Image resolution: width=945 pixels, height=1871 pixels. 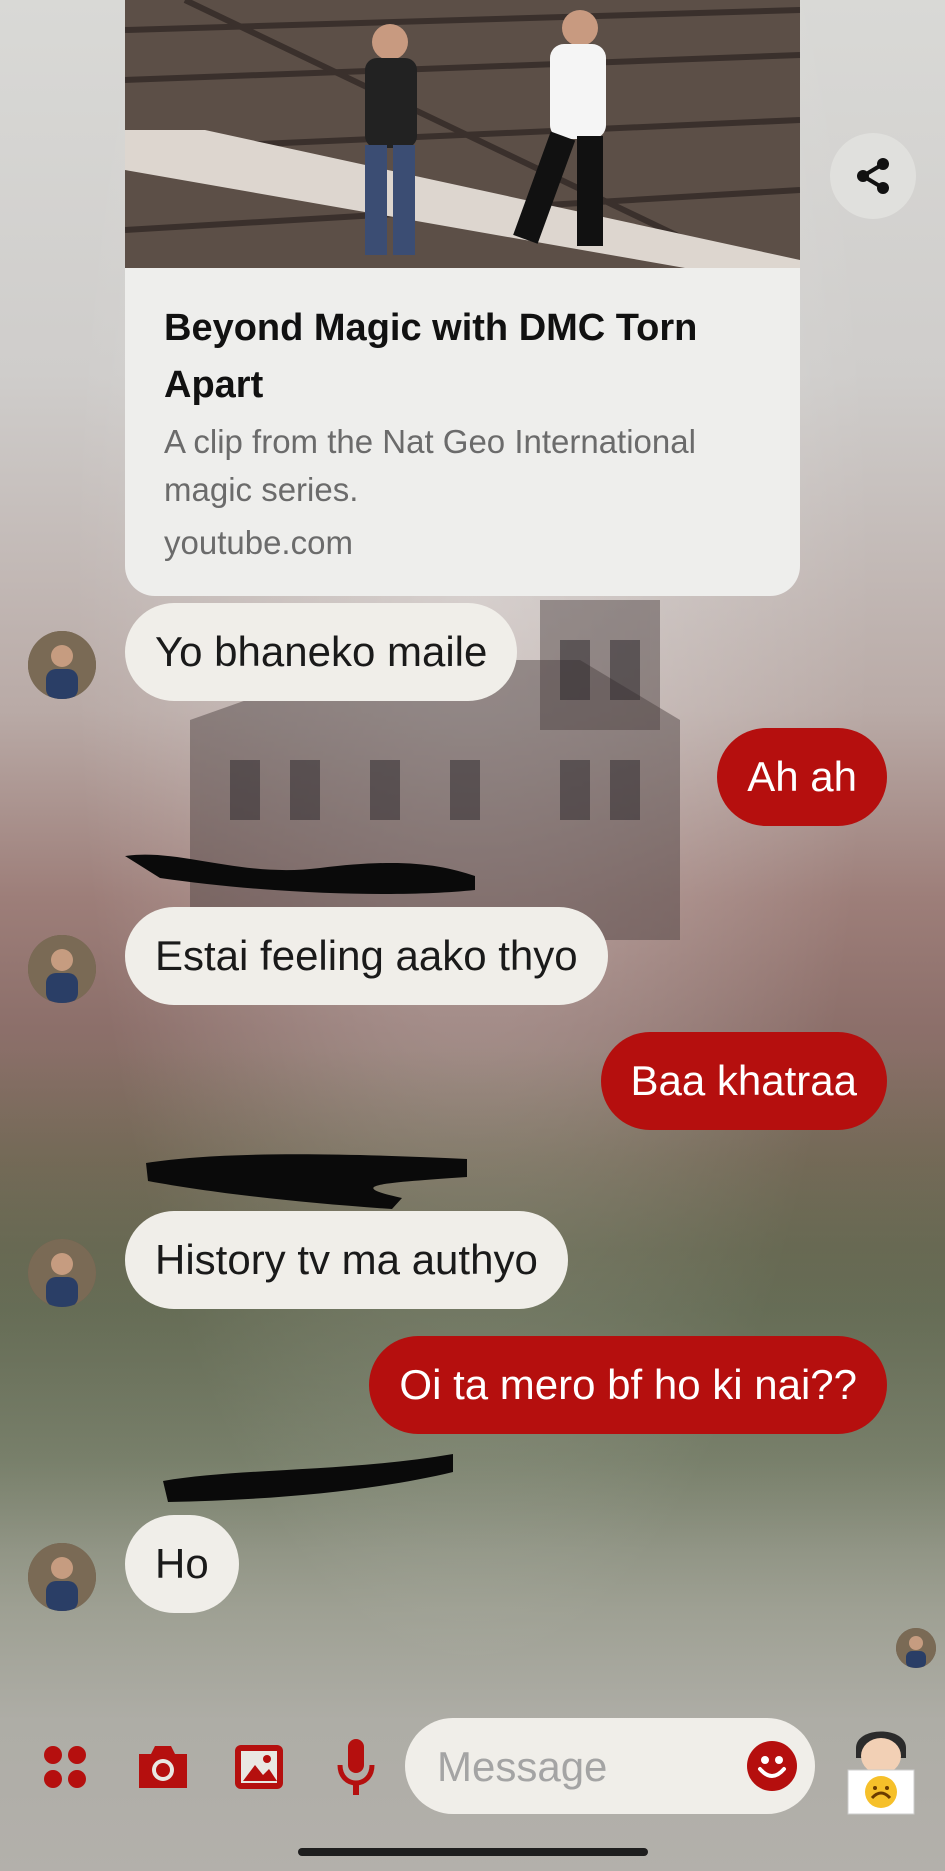 I want to click on message-outgoing: Oi ta mero bf ho ki nai??, so click(x=628, y=1385).